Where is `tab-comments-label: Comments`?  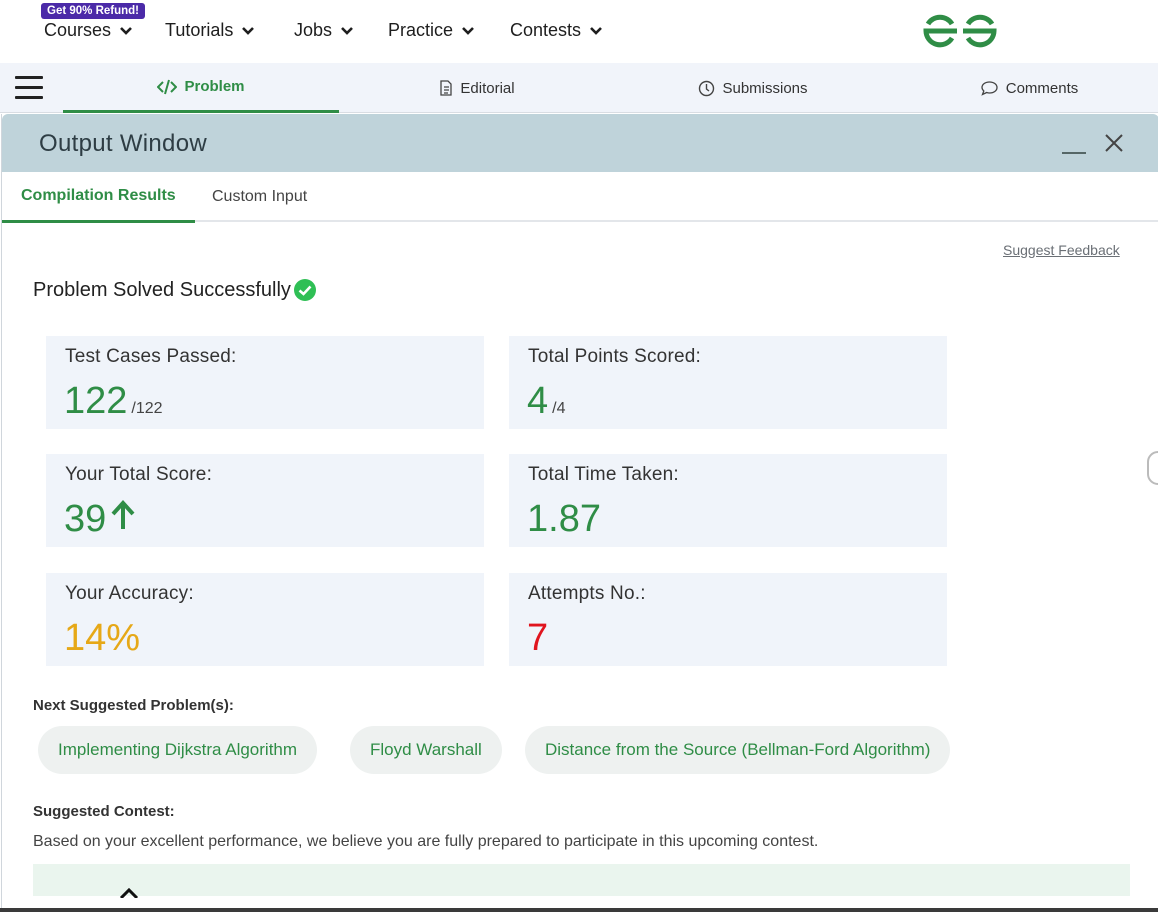 tab-comments-label: Comments is located at coordinates (1042, 88).